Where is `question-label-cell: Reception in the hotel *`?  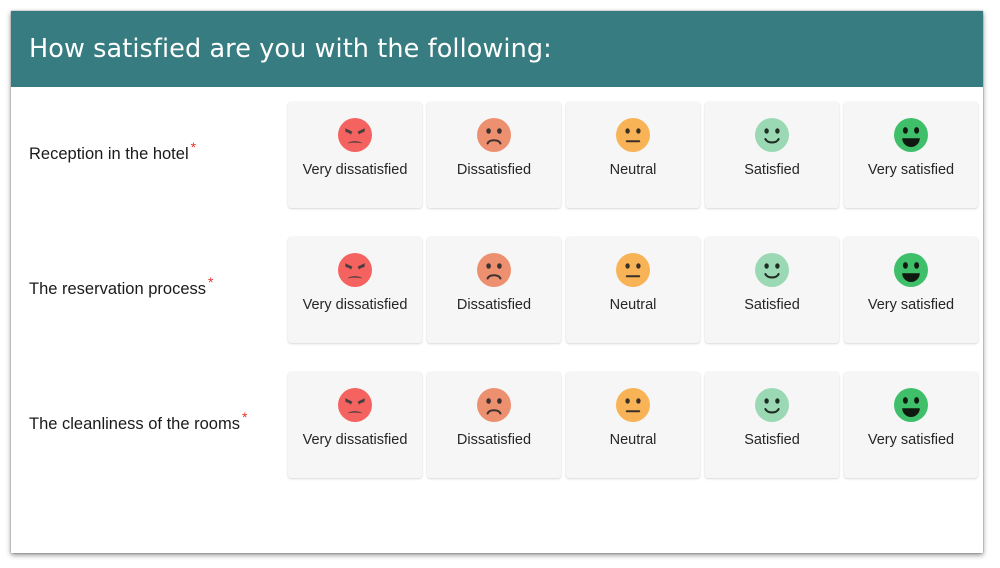 question-label-cell: Reception in the hotel * is located at coordinates (149, 153).